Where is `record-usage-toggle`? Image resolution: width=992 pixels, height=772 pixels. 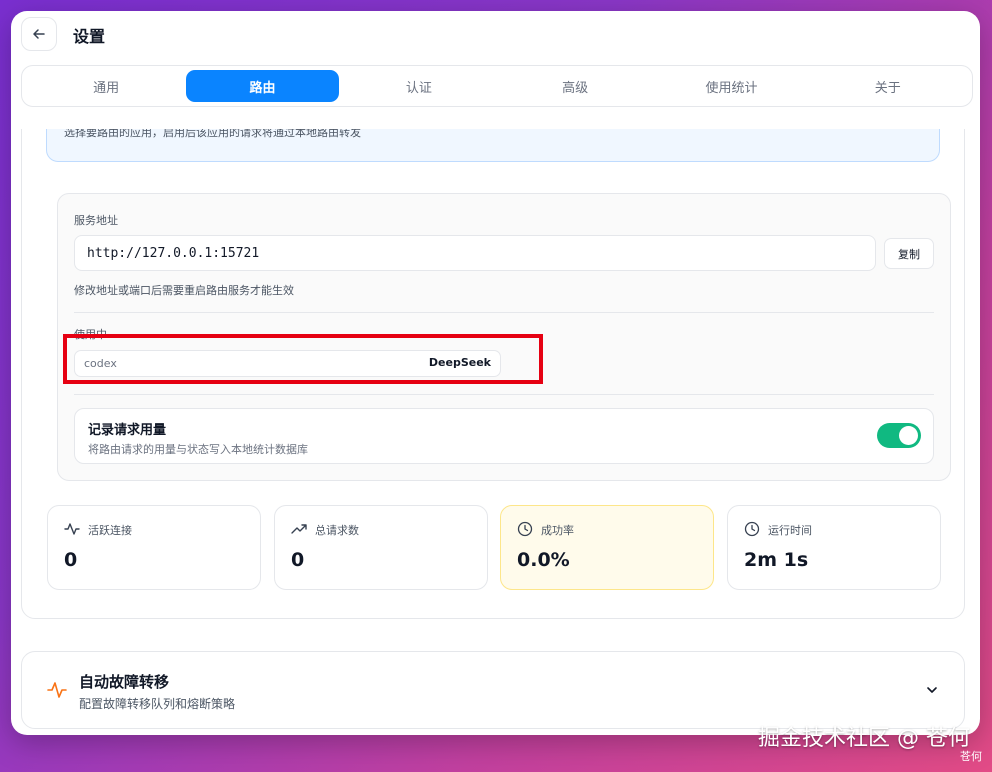
record-usage-toggle is located at coordinates (899, 435).